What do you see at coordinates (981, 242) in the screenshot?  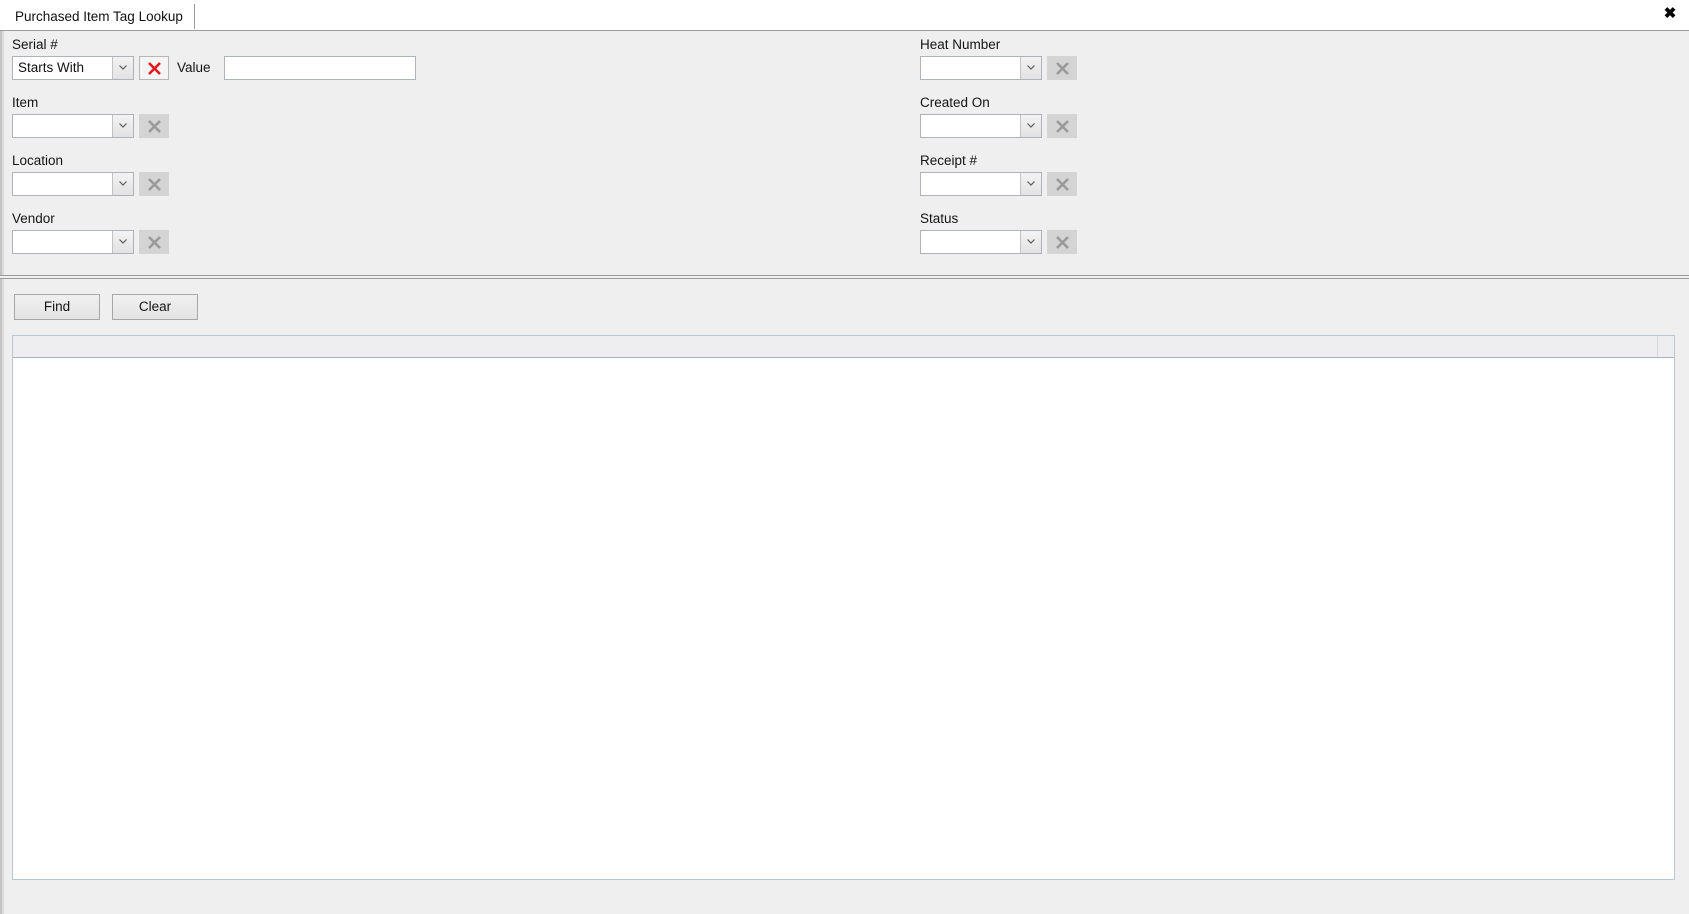 I see `status-combo` at bounding box center [981, 242].